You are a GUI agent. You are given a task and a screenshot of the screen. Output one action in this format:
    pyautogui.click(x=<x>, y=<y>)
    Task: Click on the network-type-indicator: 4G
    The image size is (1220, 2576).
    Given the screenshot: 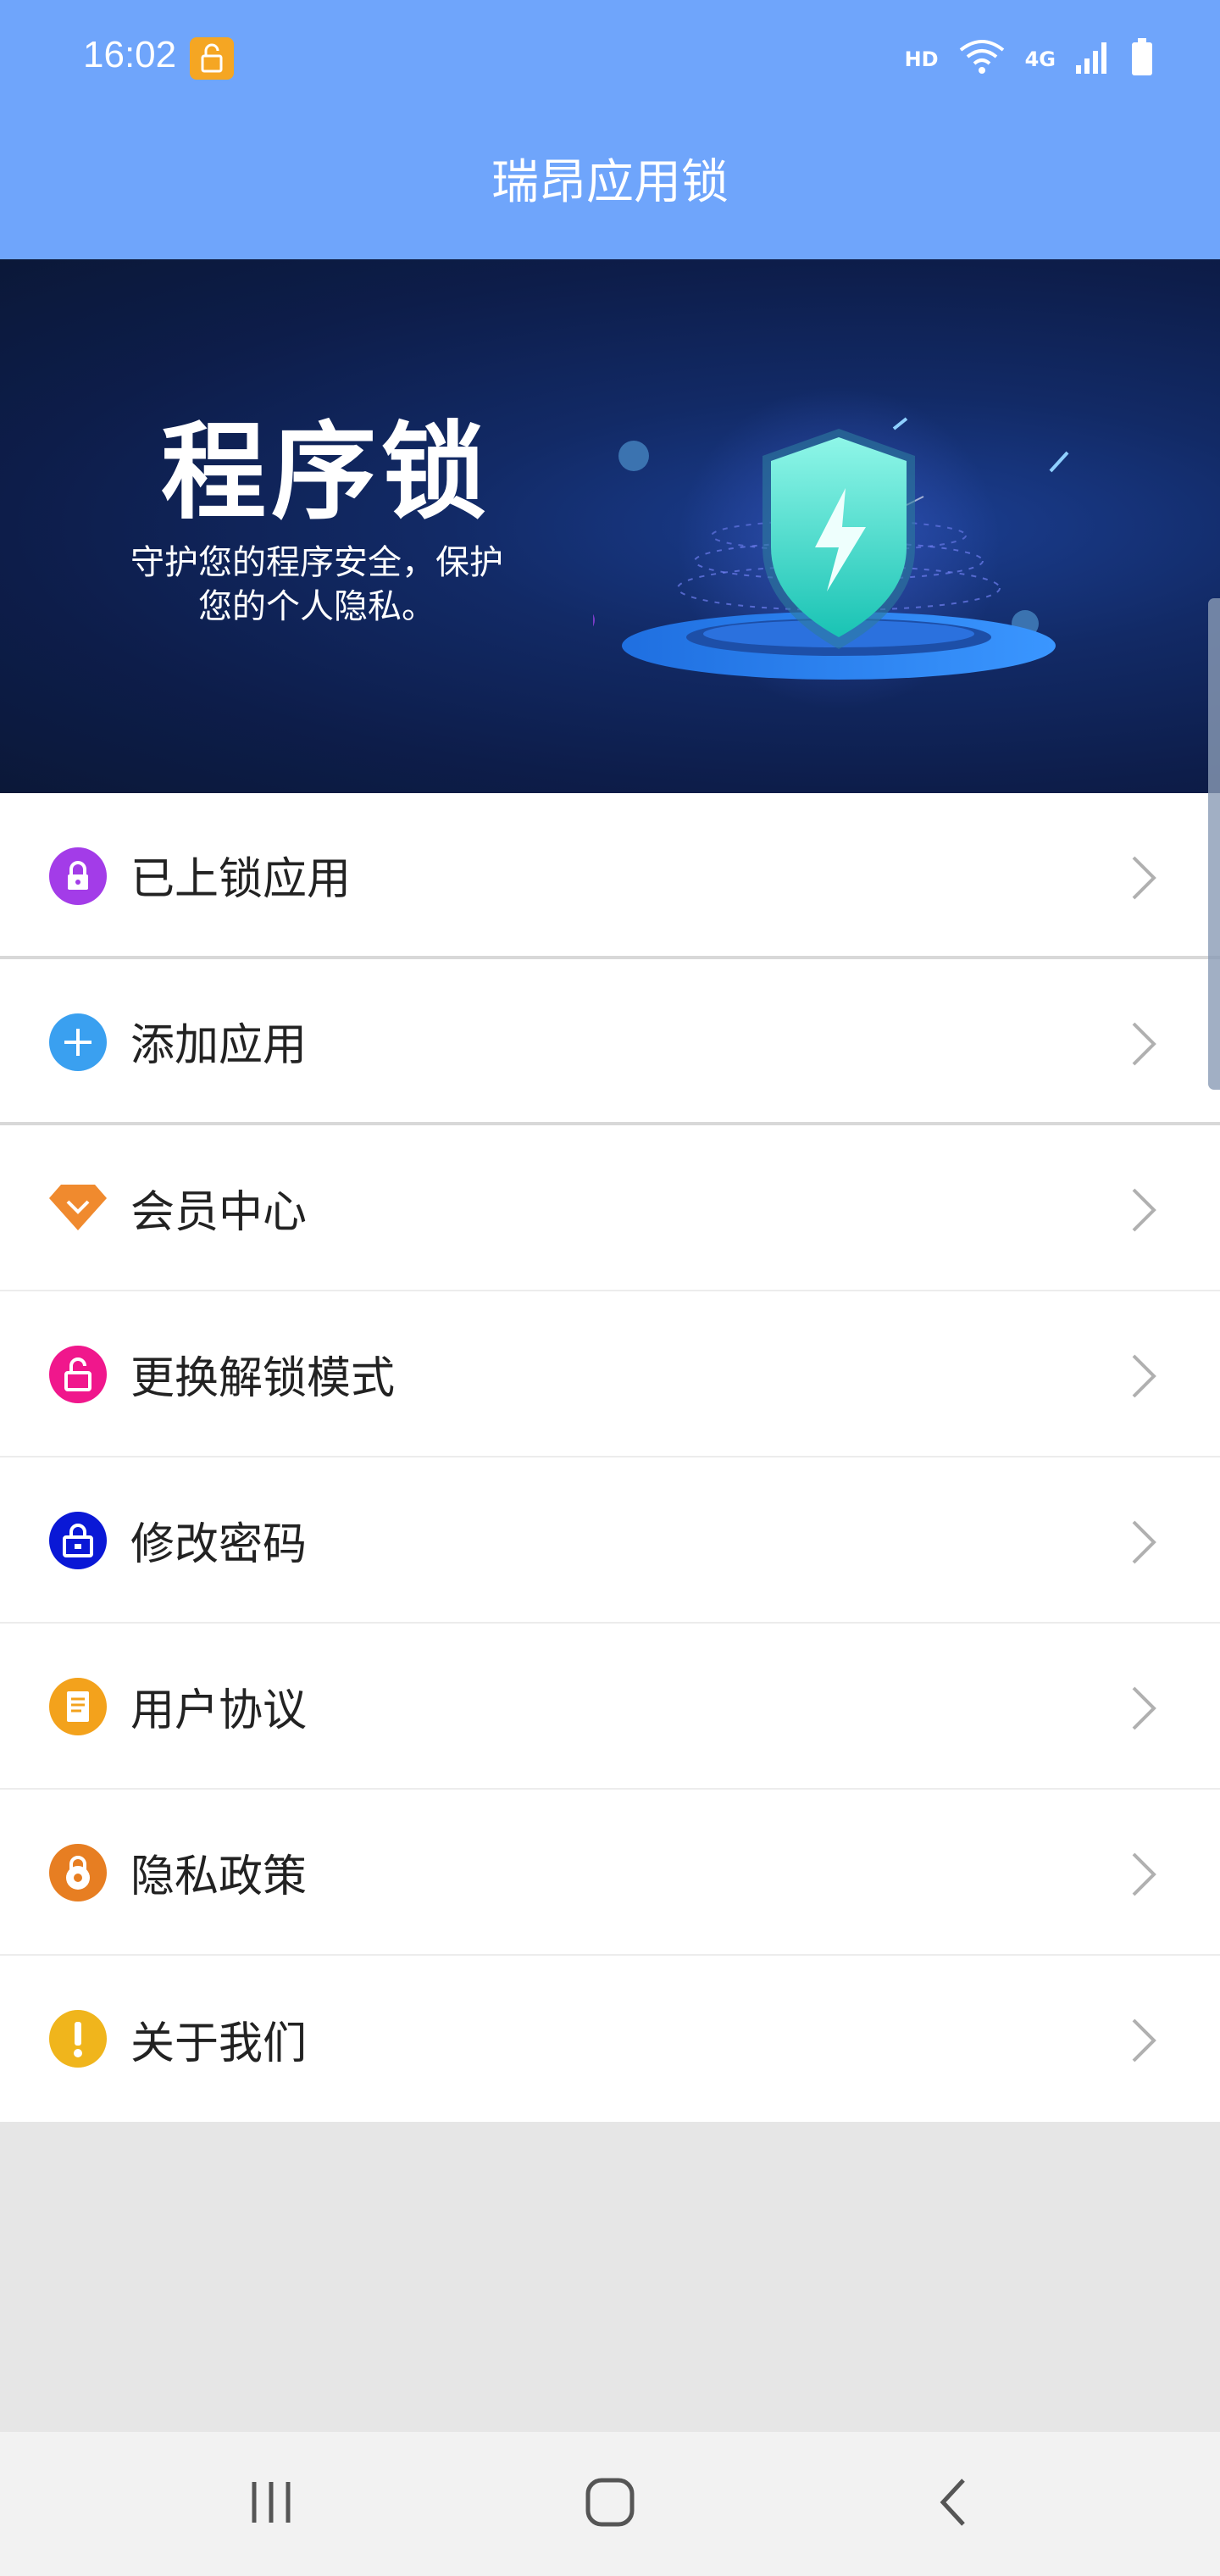 What is the action you would take?
    pyautogui.click(x=1040, y=59)
    